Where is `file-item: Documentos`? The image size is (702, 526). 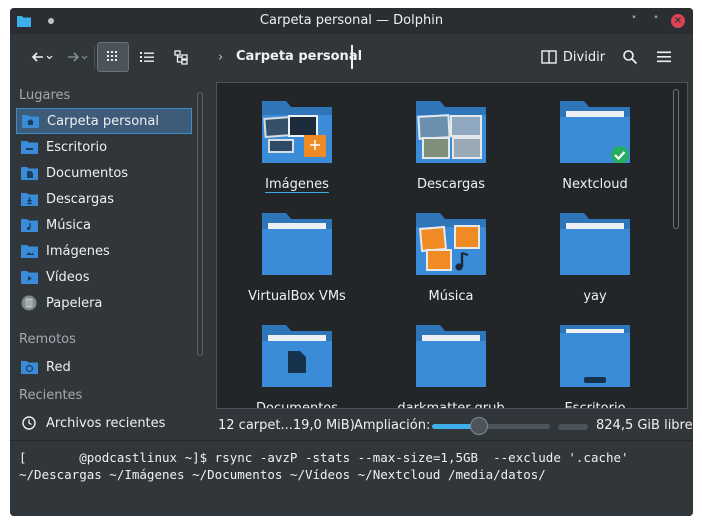 file-item: Documentos is located at coordinates (297, 367).